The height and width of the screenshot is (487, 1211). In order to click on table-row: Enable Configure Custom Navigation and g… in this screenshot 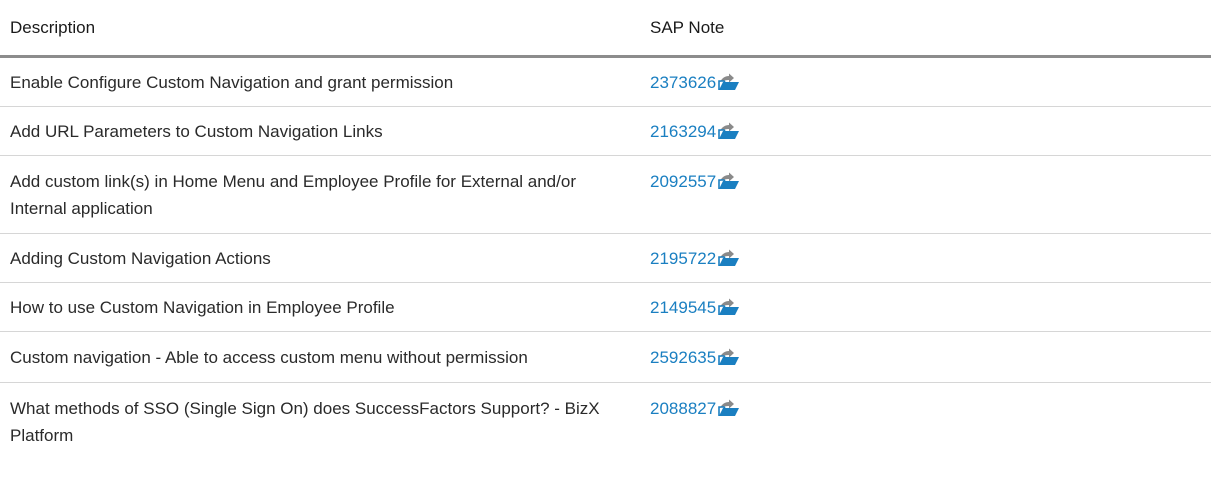, I will do `click(605, 81)`.